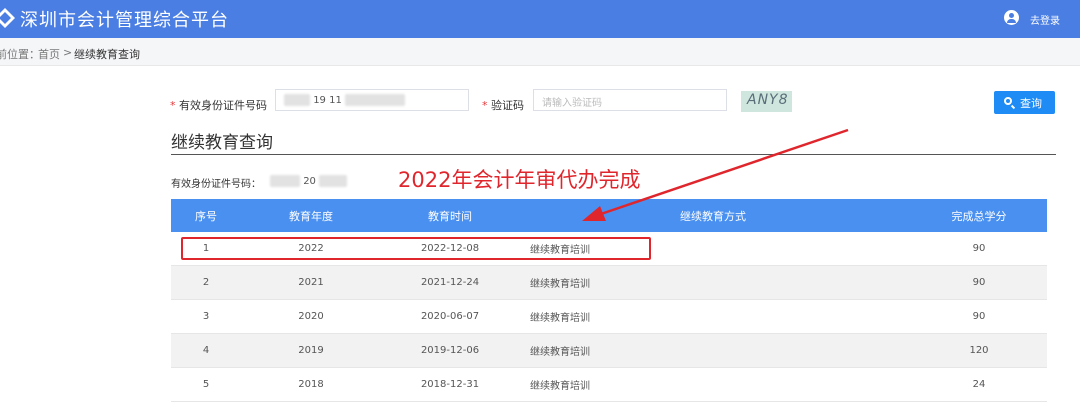 The width and height of the screenshot is (1080, 402). What do you see at coordinates (327, 100) in the screenshot?
I see `id-number-value: 19 11` at bounding box center [327, 100].